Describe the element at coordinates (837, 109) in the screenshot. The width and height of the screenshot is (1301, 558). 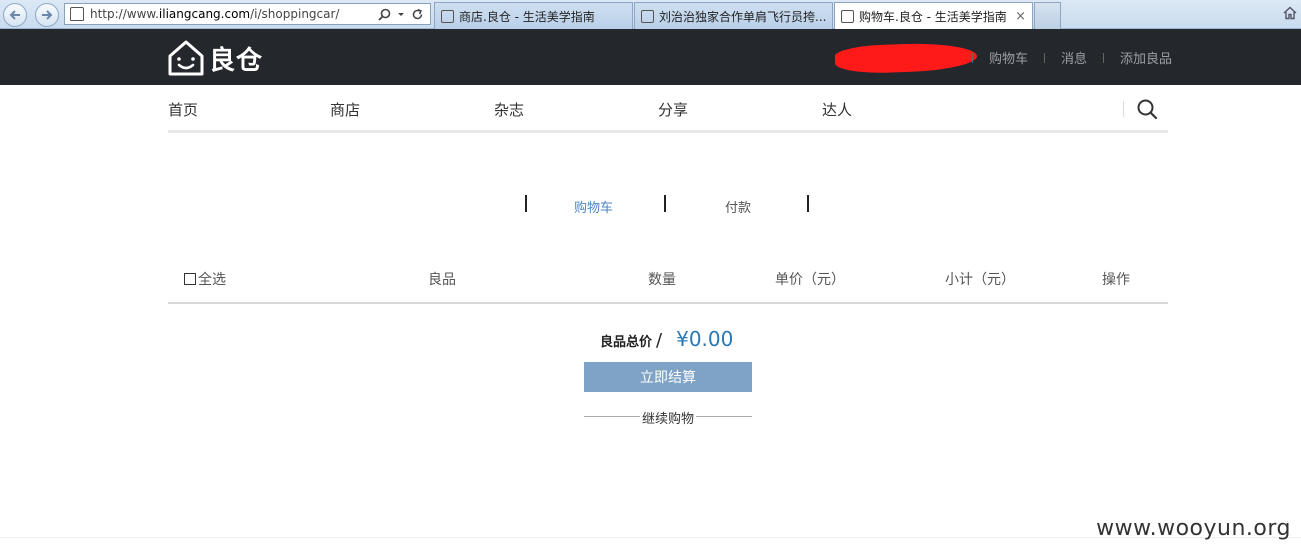
I see `nav-item-experts: 达人` at that location.